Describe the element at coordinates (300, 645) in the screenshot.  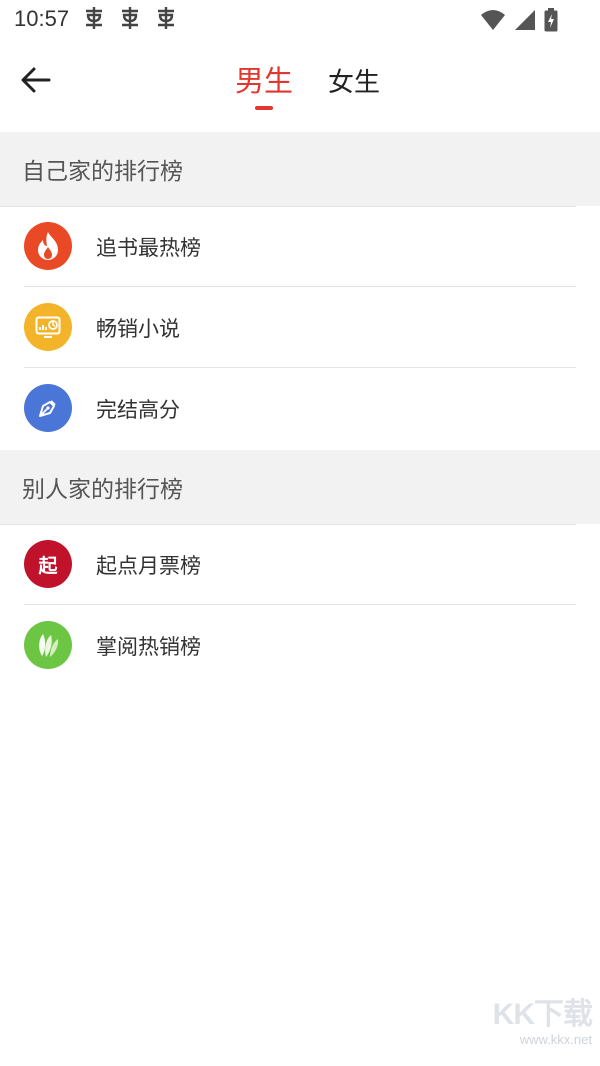
I see `list-item-zhangyue-hot: 掌阅热销榜` at that location.